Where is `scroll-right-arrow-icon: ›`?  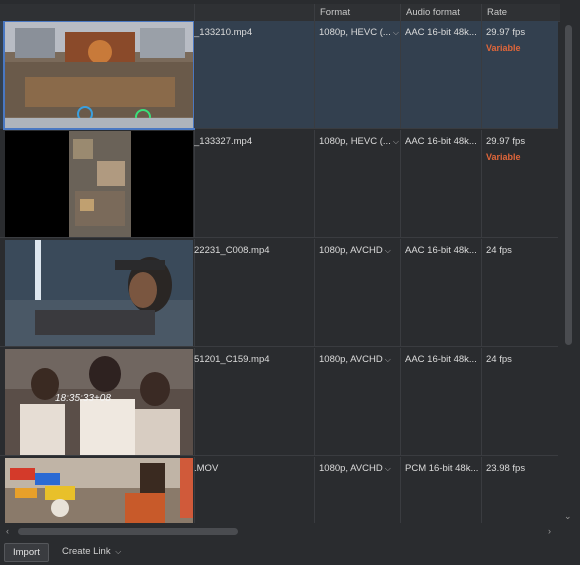 scroll-right-arrow-icon: › is located at coordinates (549, 531).